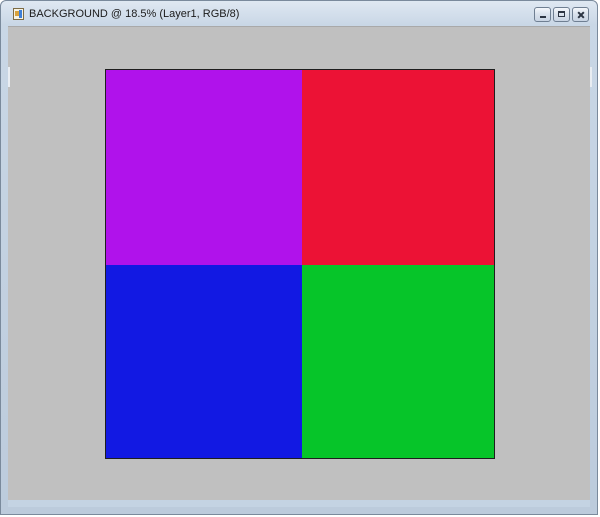 The image size is (600, 517). What do you see at coordinates (9, 77) in the screenshot?
I see `canvas-left-edge` at bounding box center [9, 77].